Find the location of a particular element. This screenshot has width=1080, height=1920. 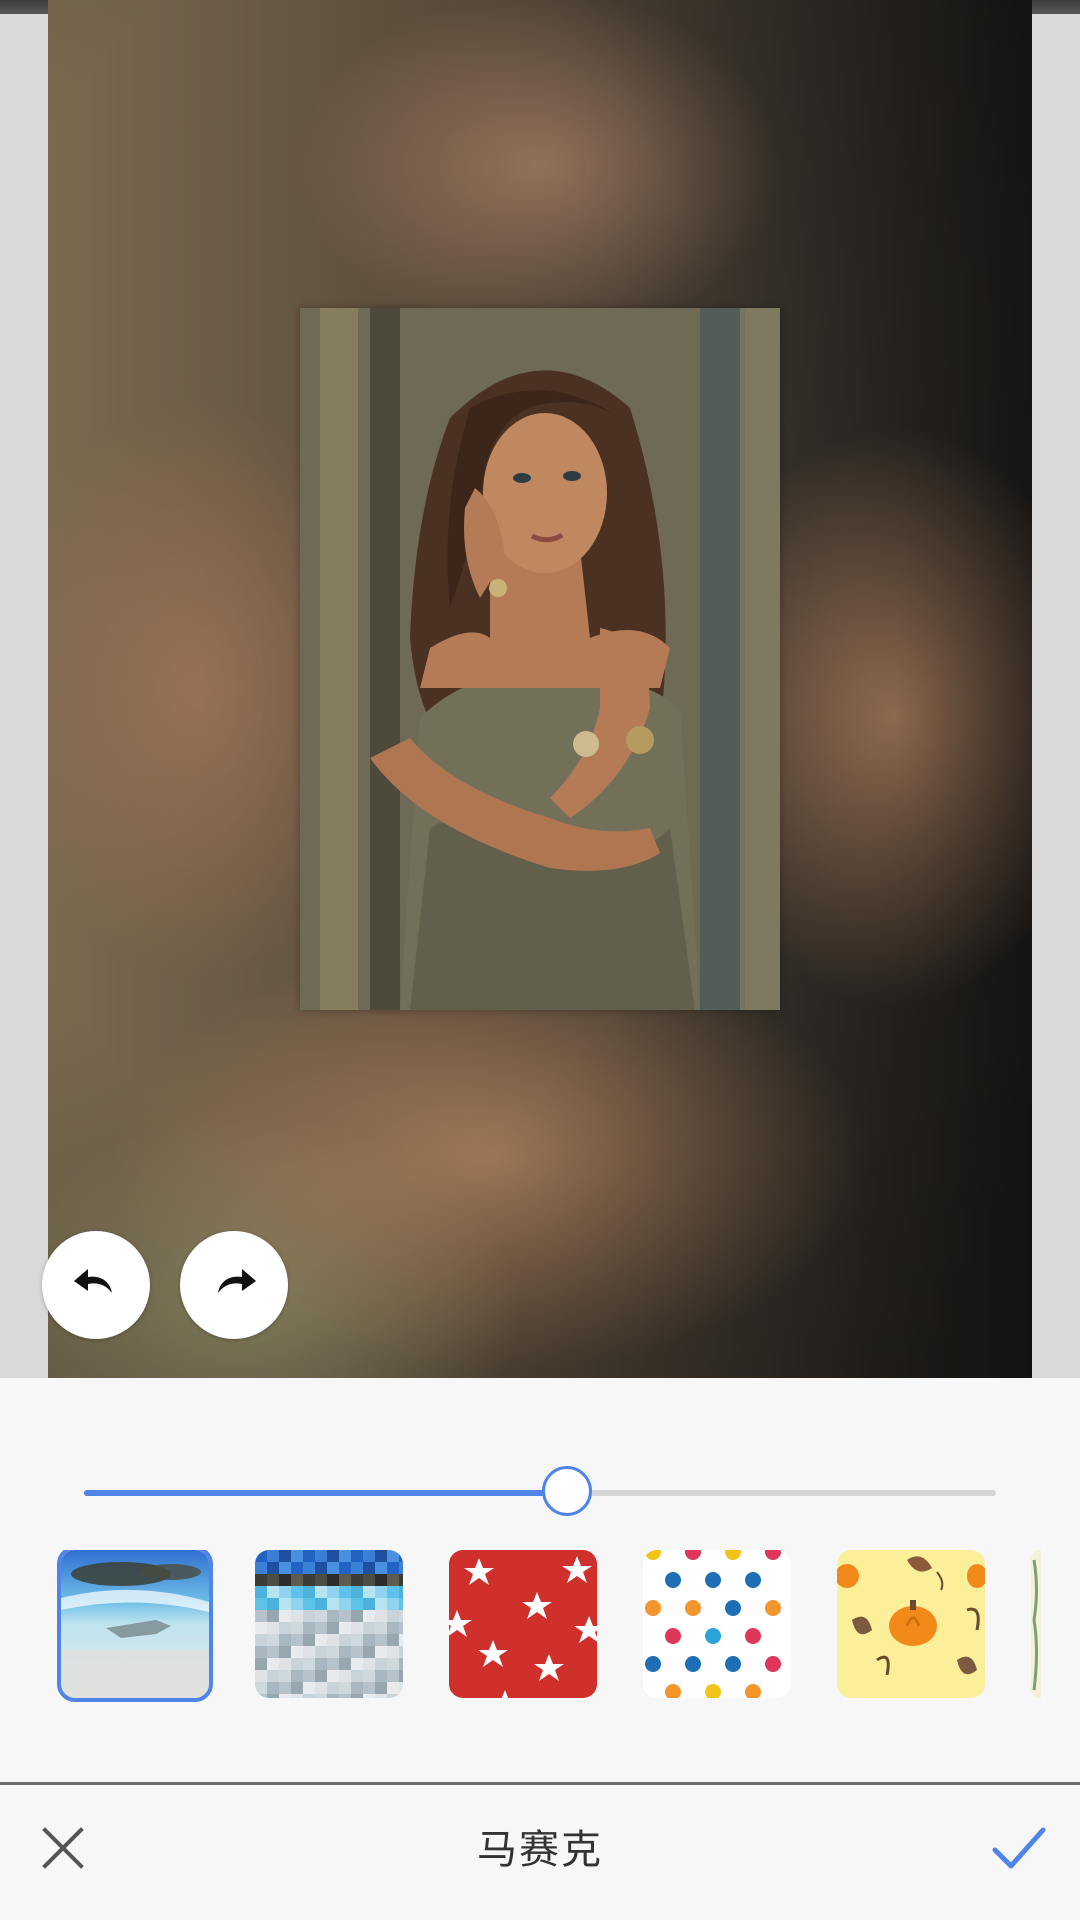

undo-button is located at coordinates (96, 1285).